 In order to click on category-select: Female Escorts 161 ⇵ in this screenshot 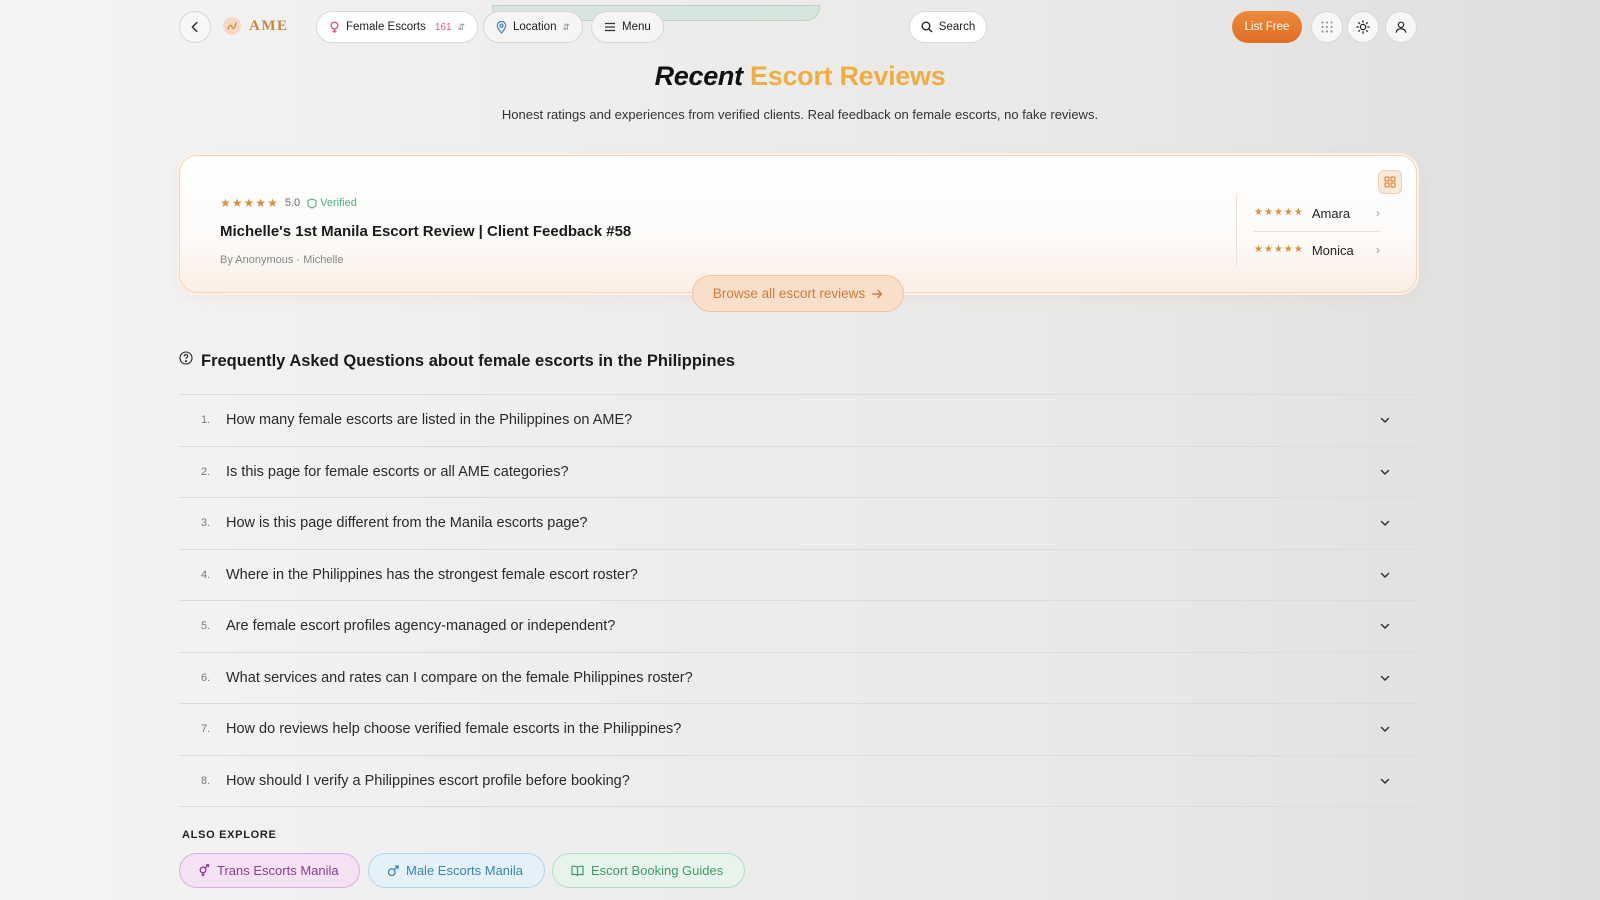, I will do `click(397, 27)`.